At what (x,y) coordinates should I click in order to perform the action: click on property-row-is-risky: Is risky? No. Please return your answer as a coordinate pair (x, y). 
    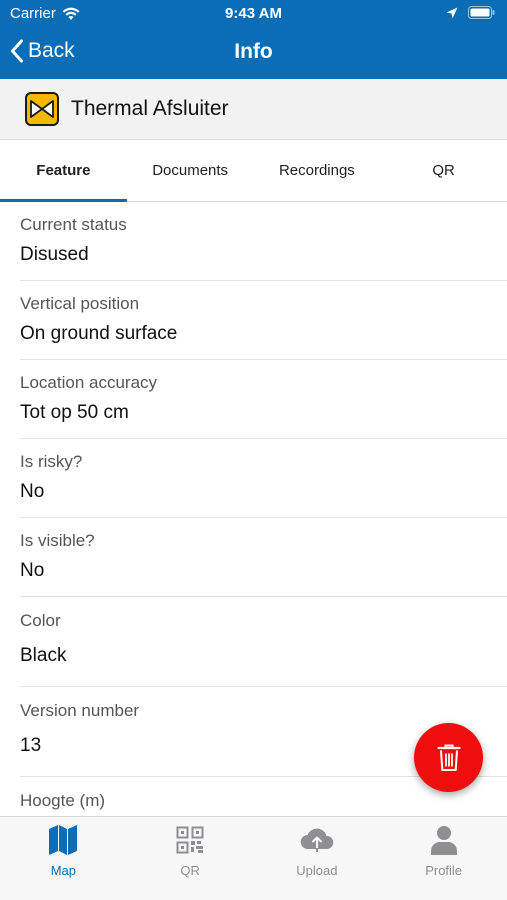
    Looking at the image, I should click on (253, 478).